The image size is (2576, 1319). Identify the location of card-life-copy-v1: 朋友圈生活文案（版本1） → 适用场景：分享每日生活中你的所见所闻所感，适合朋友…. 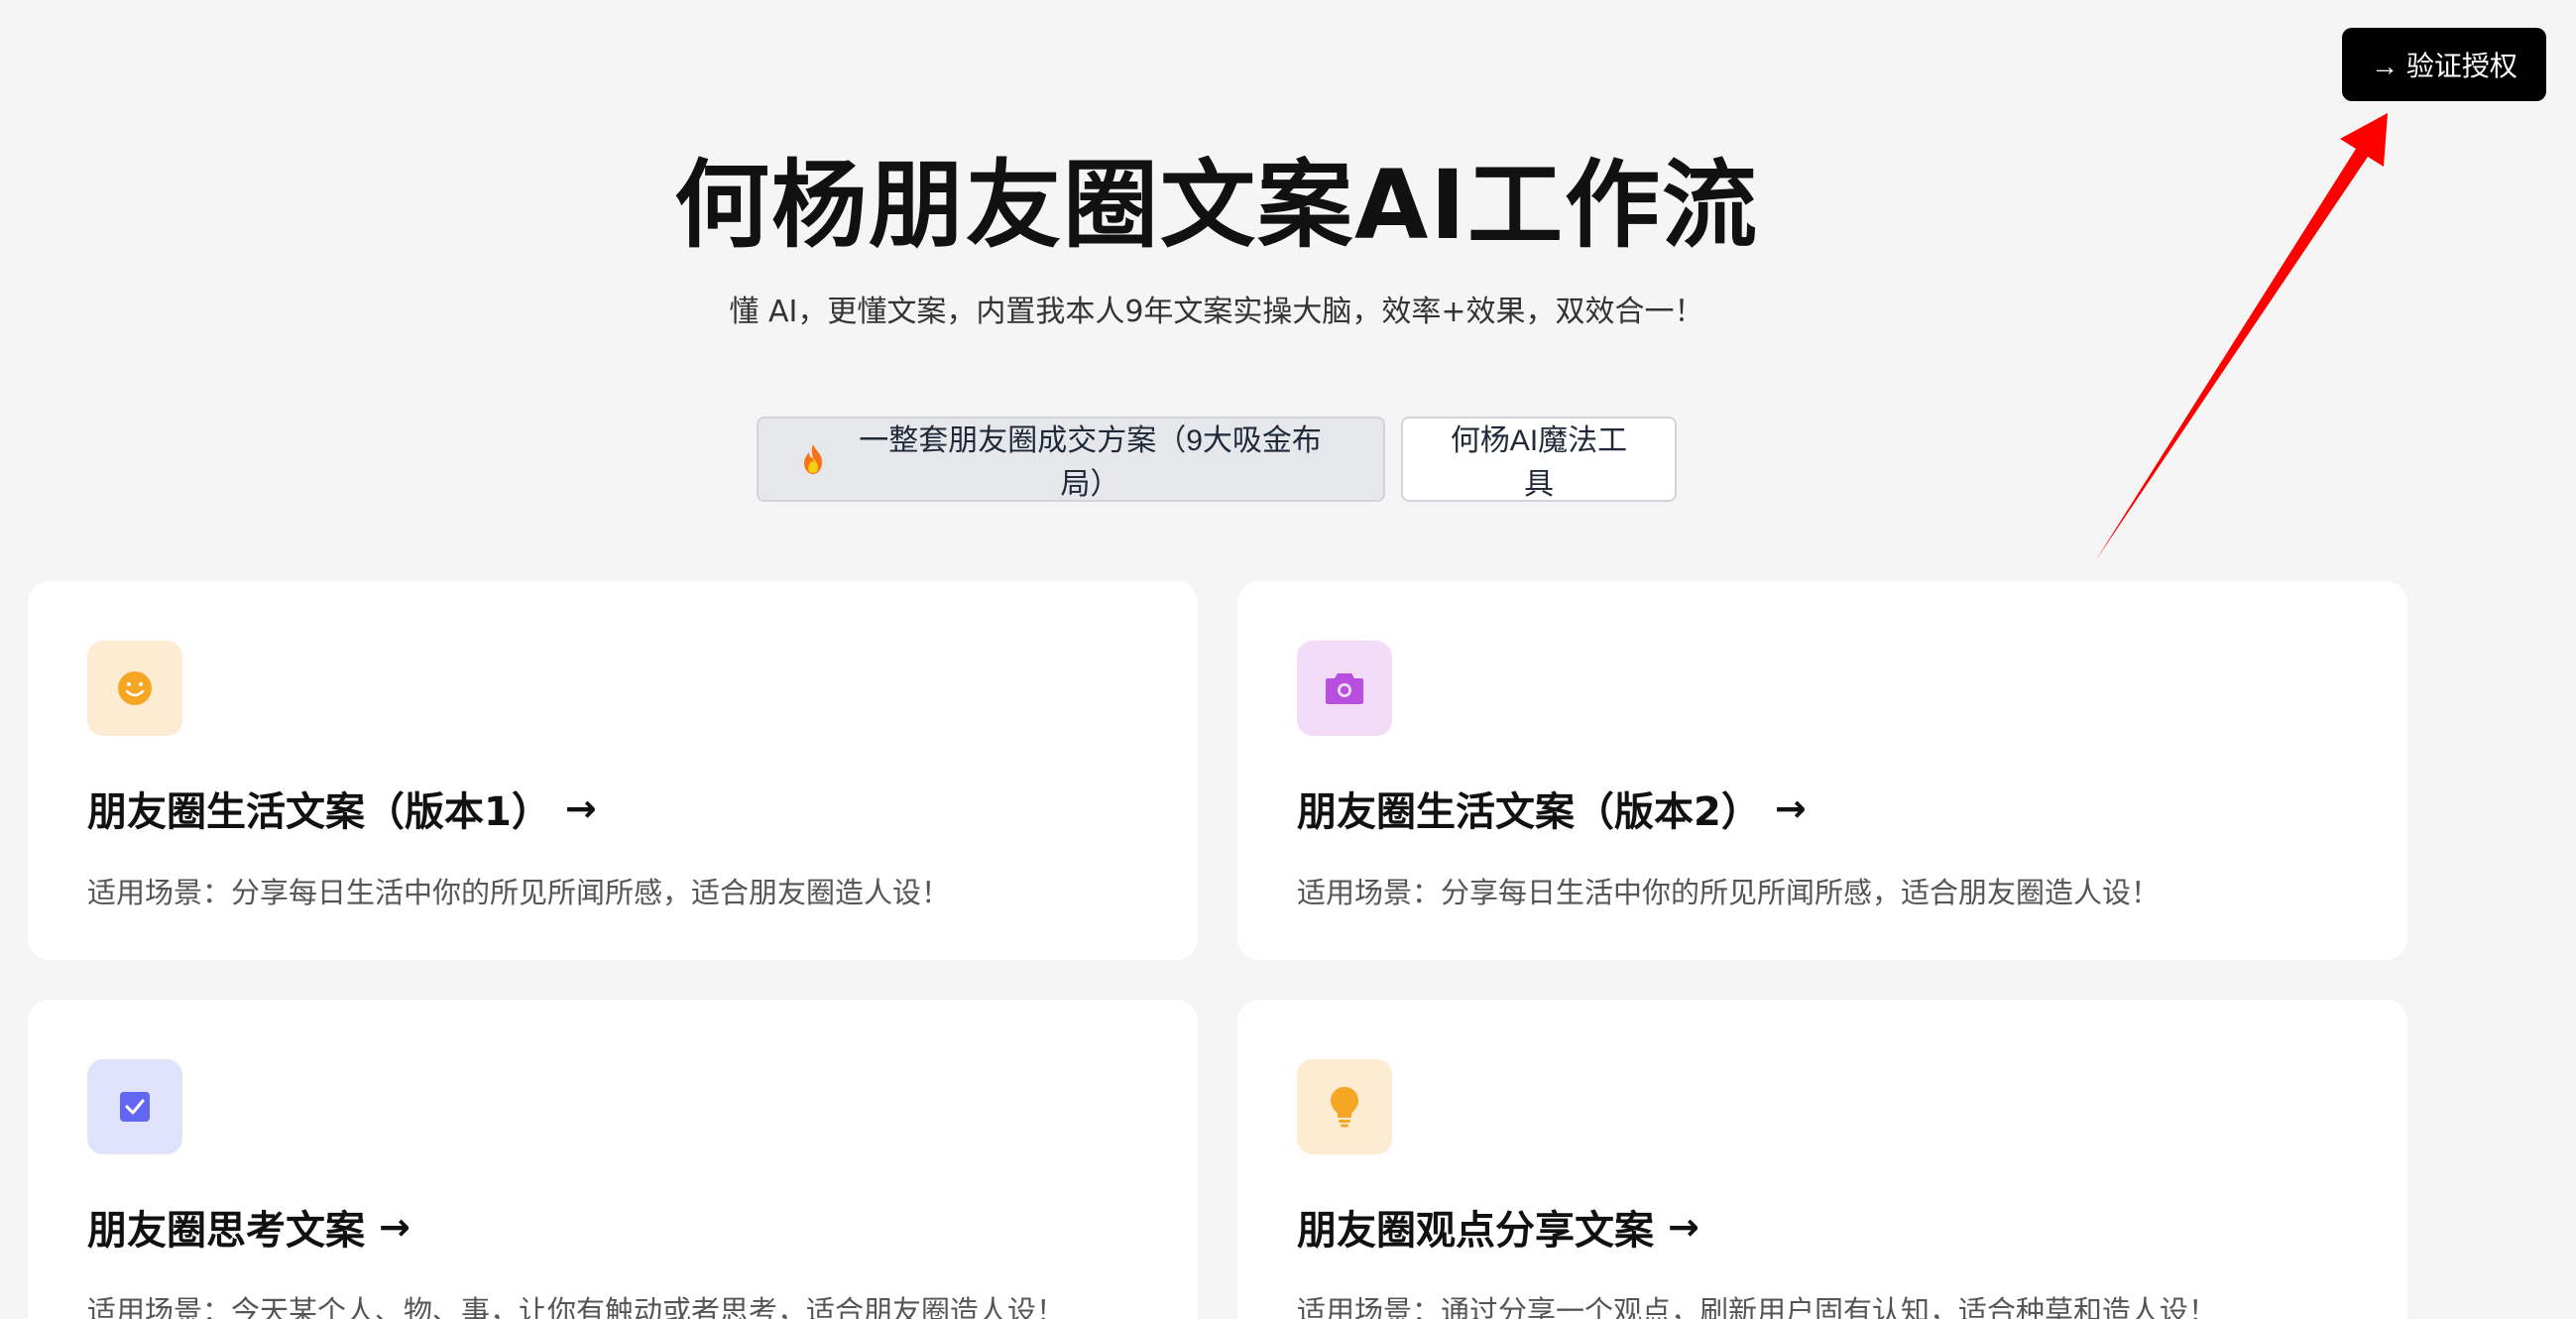
(613, 770).